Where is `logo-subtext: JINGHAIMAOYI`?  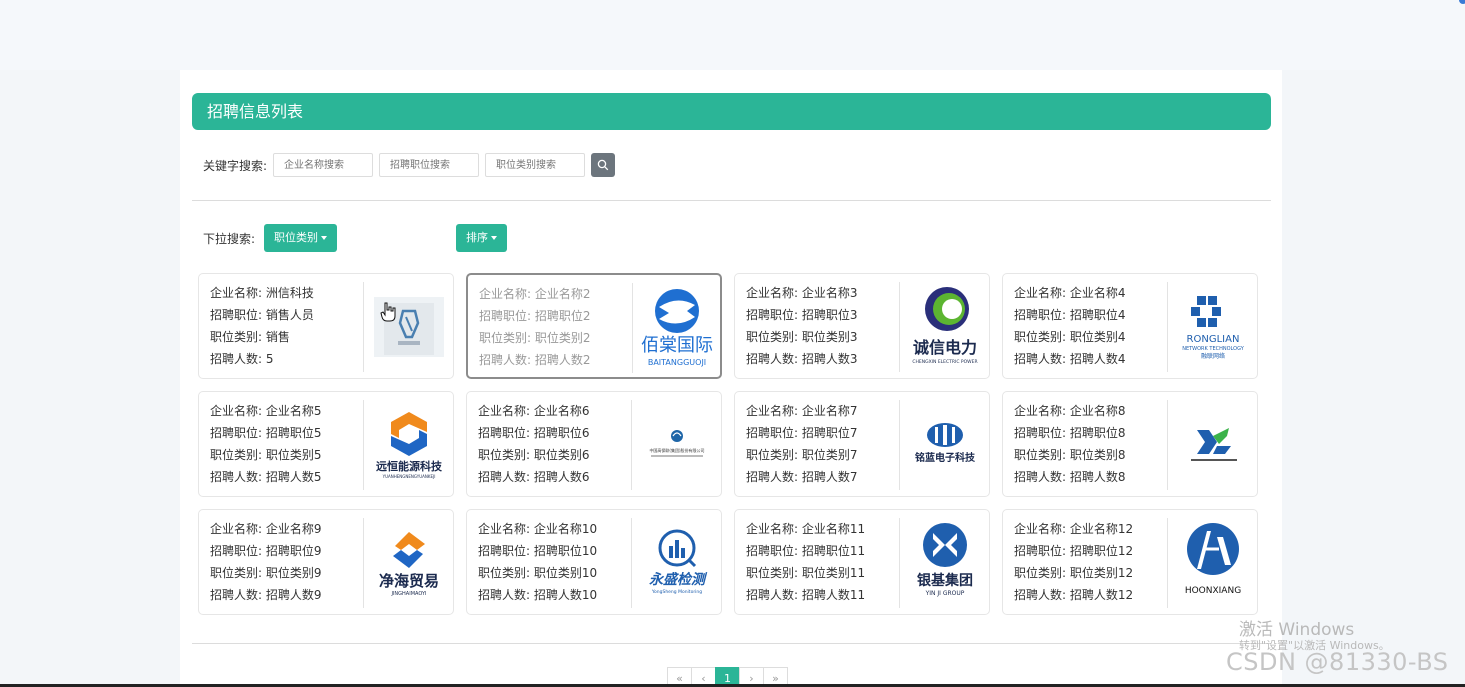 logo-subtext: JINGHAIMAOYI is located at coordinates (408, 594).